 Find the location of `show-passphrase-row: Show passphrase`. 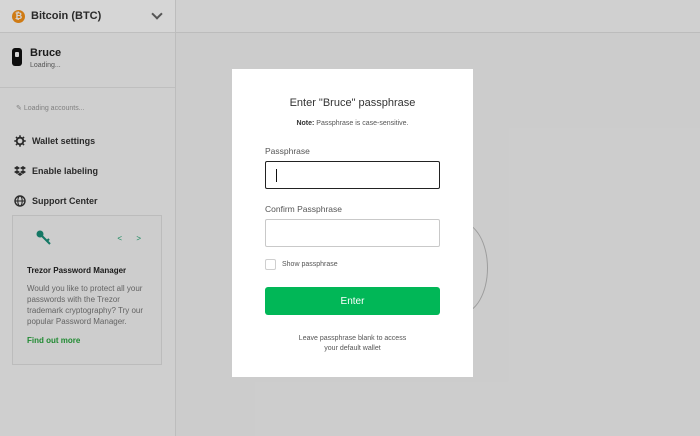

show-passphrase-row: Show passphrase is located at coordinates (352, 264).